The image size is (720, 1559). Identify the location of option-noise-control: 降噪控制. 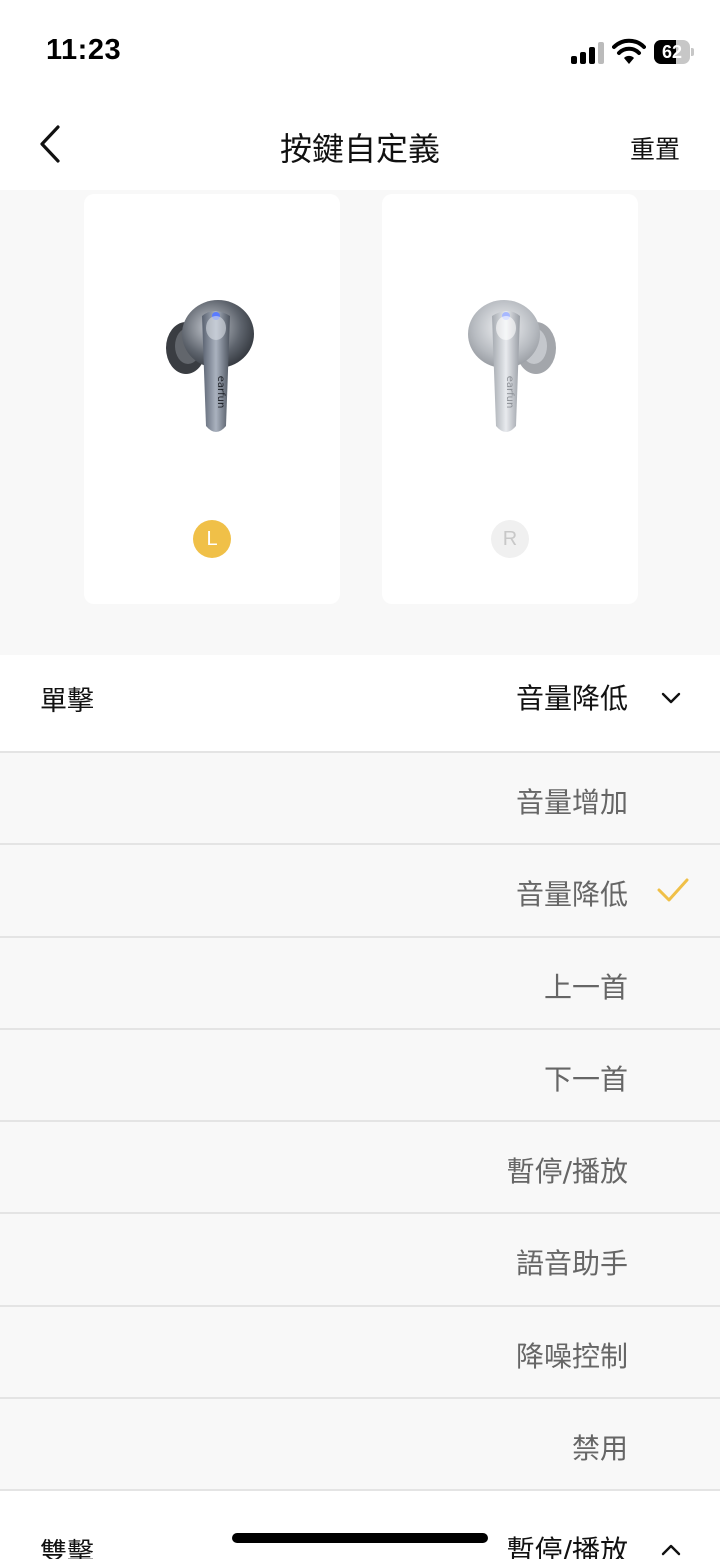
(360, 1351).